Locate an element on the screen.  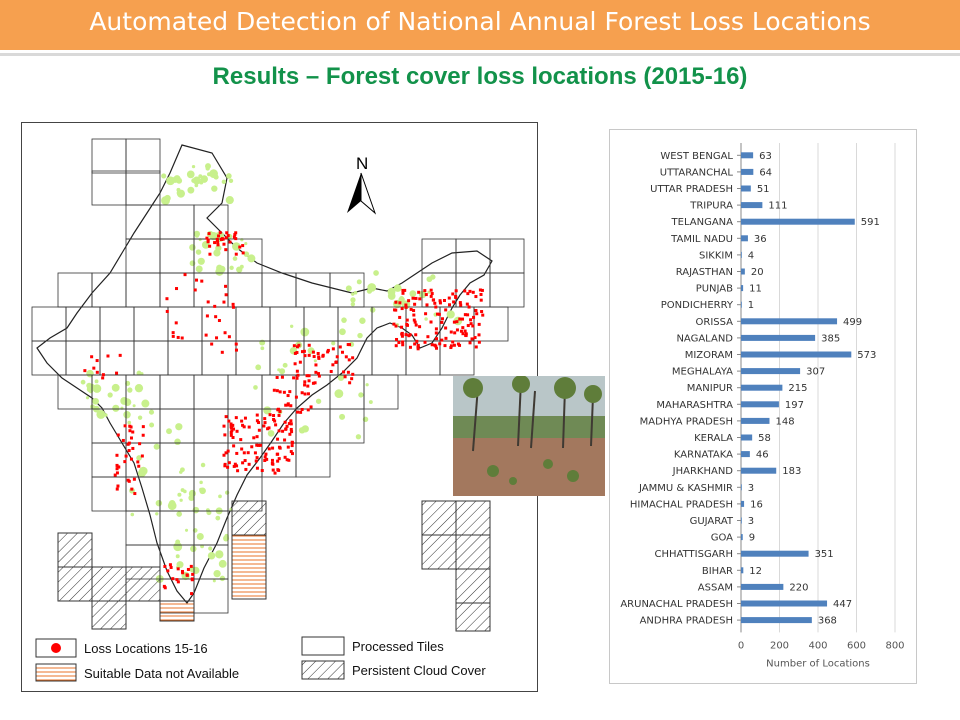
bar-value-label: 51 is located at coordinates (763, 189).